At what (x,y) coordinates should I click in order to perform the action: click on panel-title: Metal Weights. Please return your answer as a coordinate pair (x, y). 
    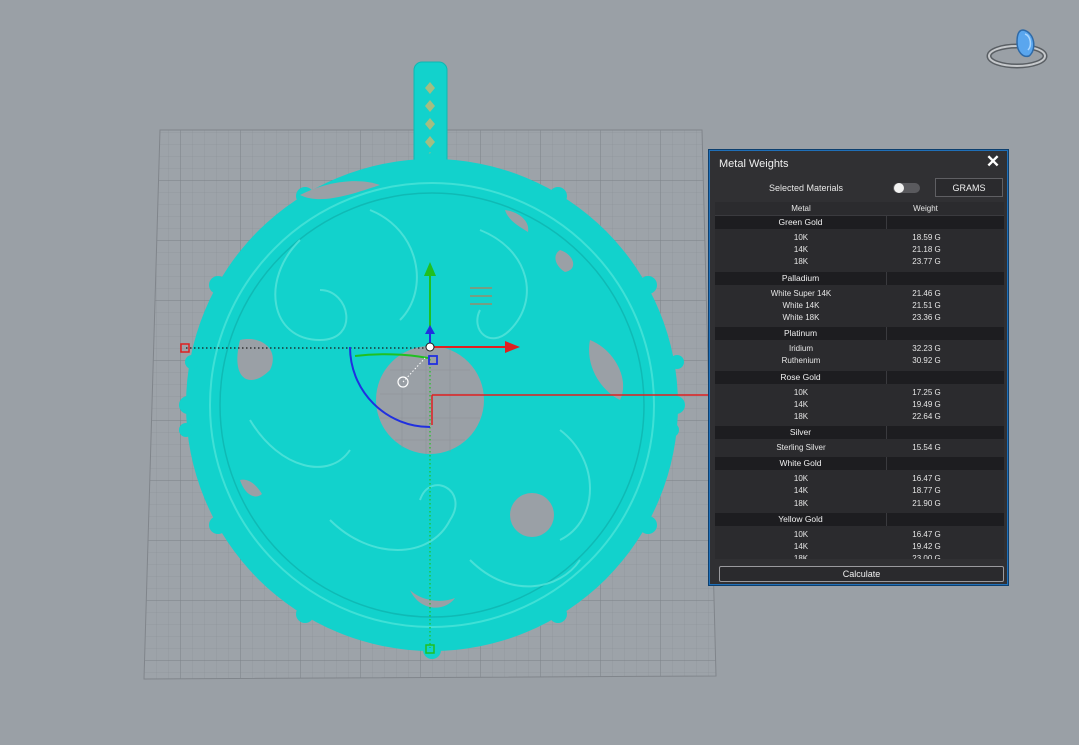
    Looking at the image, I should click on (754, 164).